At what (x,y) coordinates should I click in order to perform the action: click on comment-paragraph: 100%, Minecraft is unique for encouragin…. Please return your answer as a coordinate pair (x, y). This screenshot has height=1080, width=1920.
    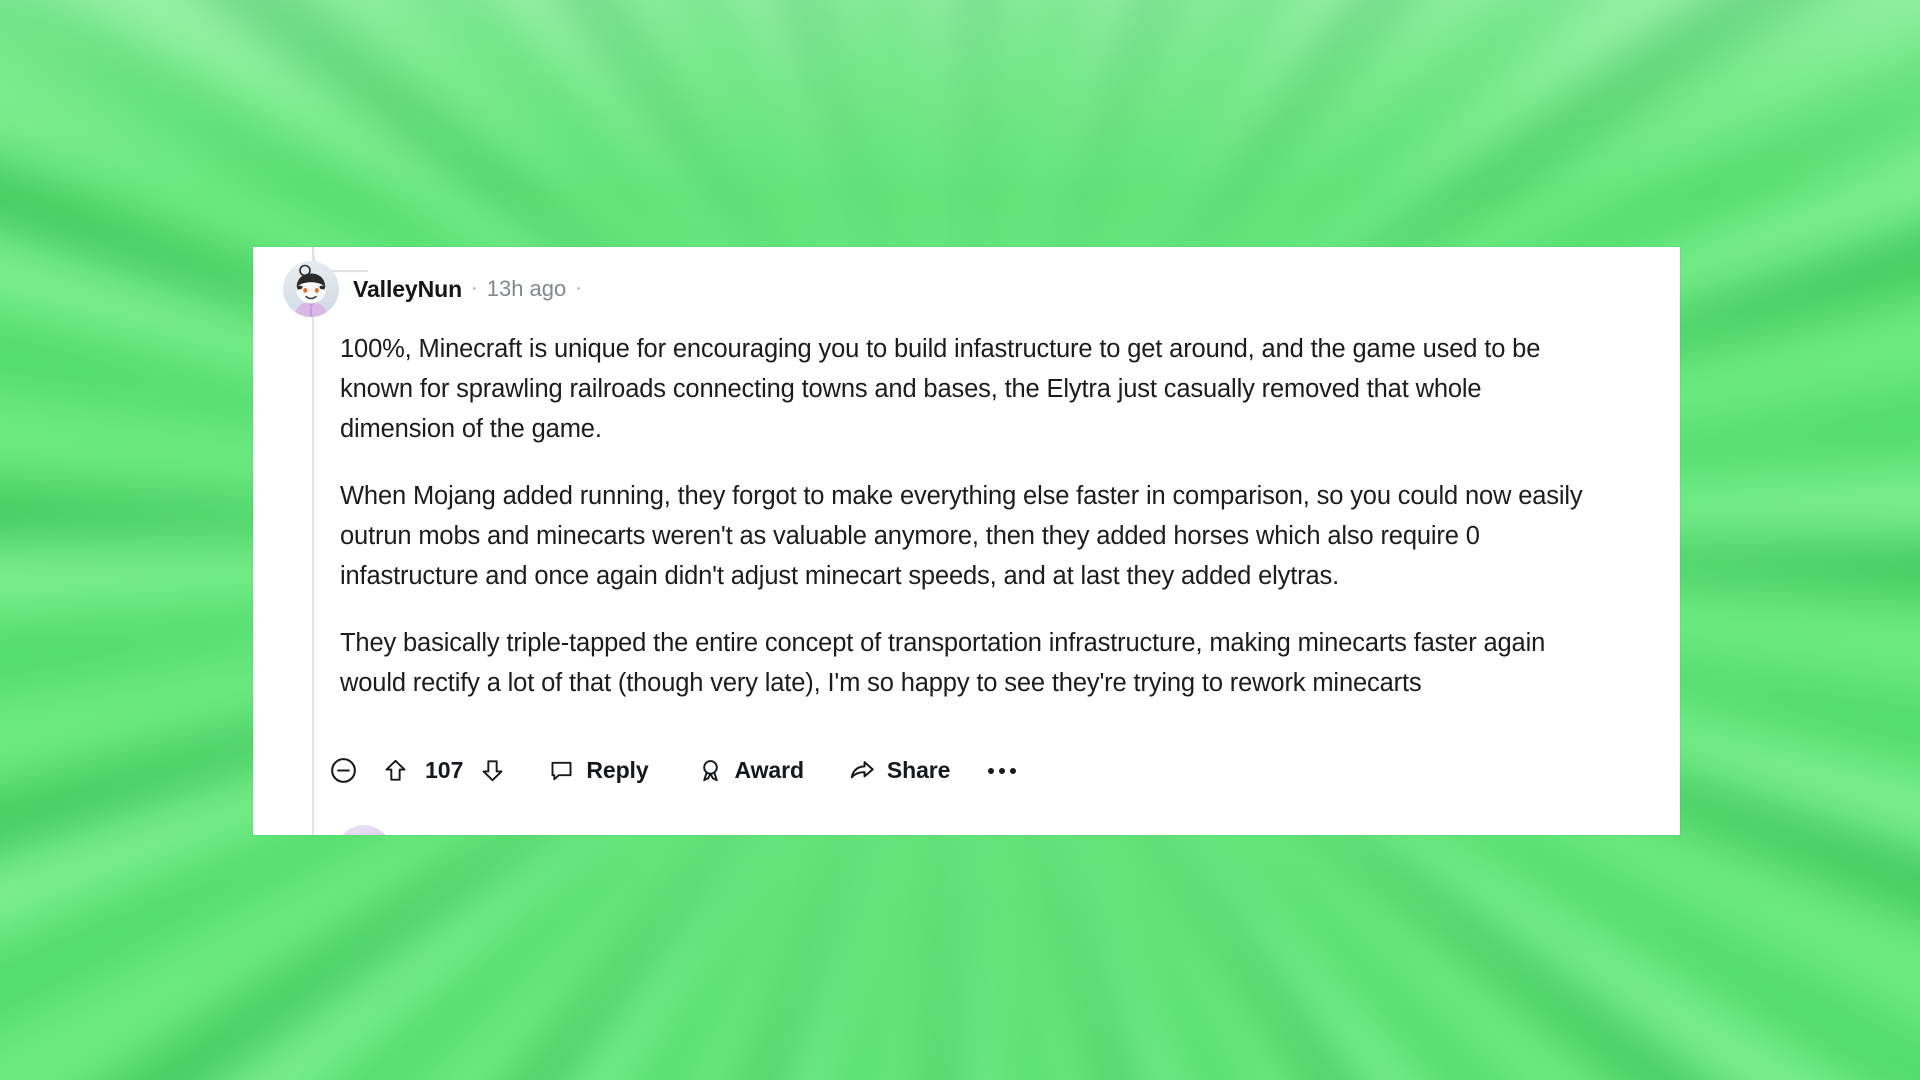
    Looking at the image, I should click on (940, 389).